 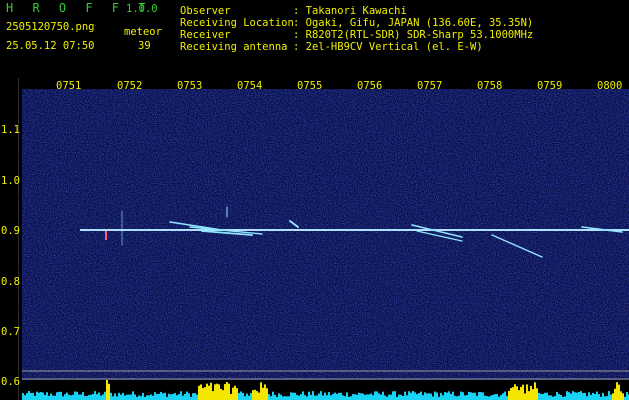 What do you see at coordinates (413, 23) in the screenshot?
I see `info-value-location: : Ogaki, Gifu, JAPAN (136.60E, 35.35N)` at bounding box center [413, 23].